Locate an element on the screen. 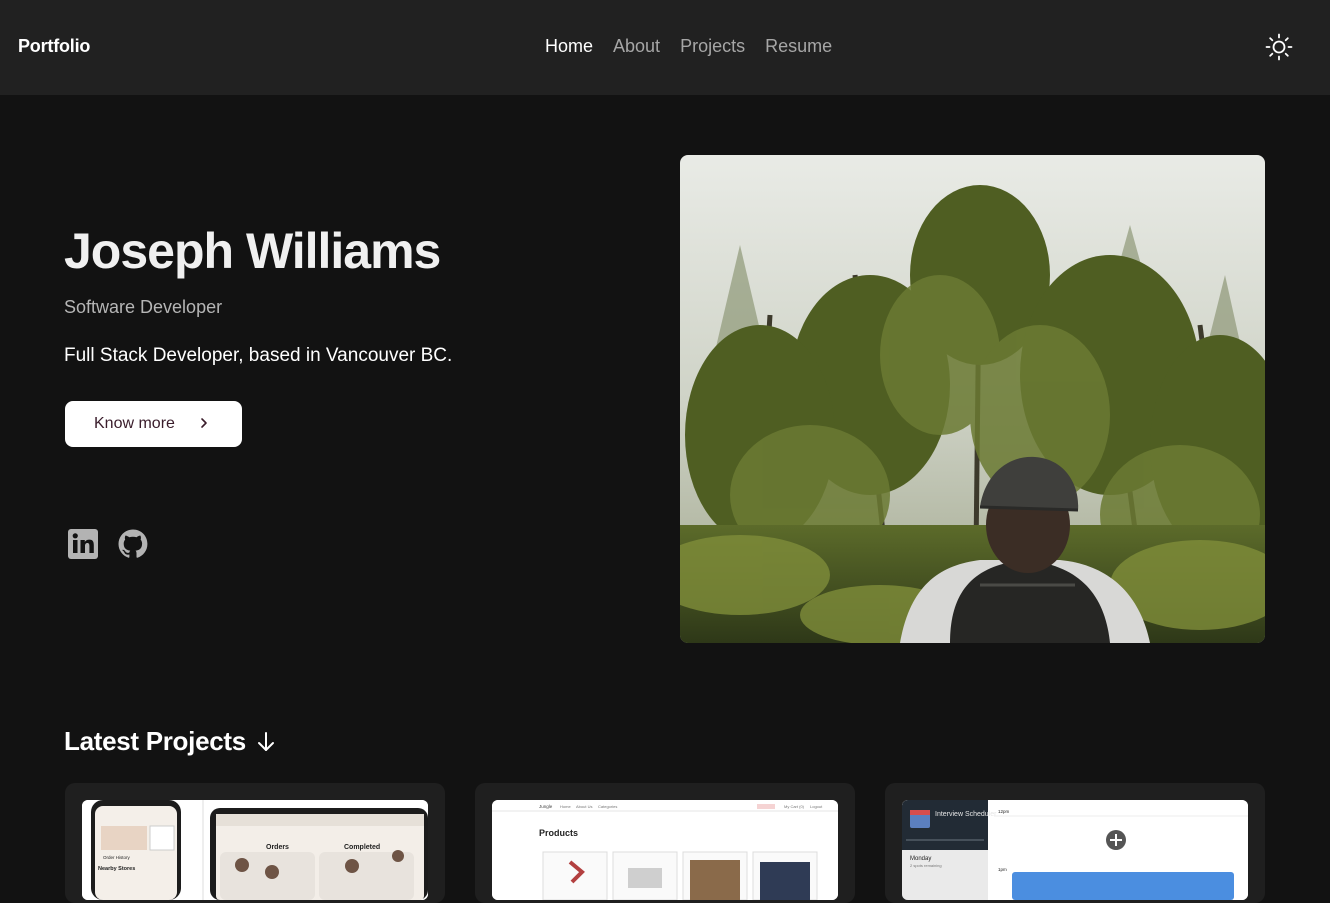  nav-link-home: Home is located at coordinates (569, 46).